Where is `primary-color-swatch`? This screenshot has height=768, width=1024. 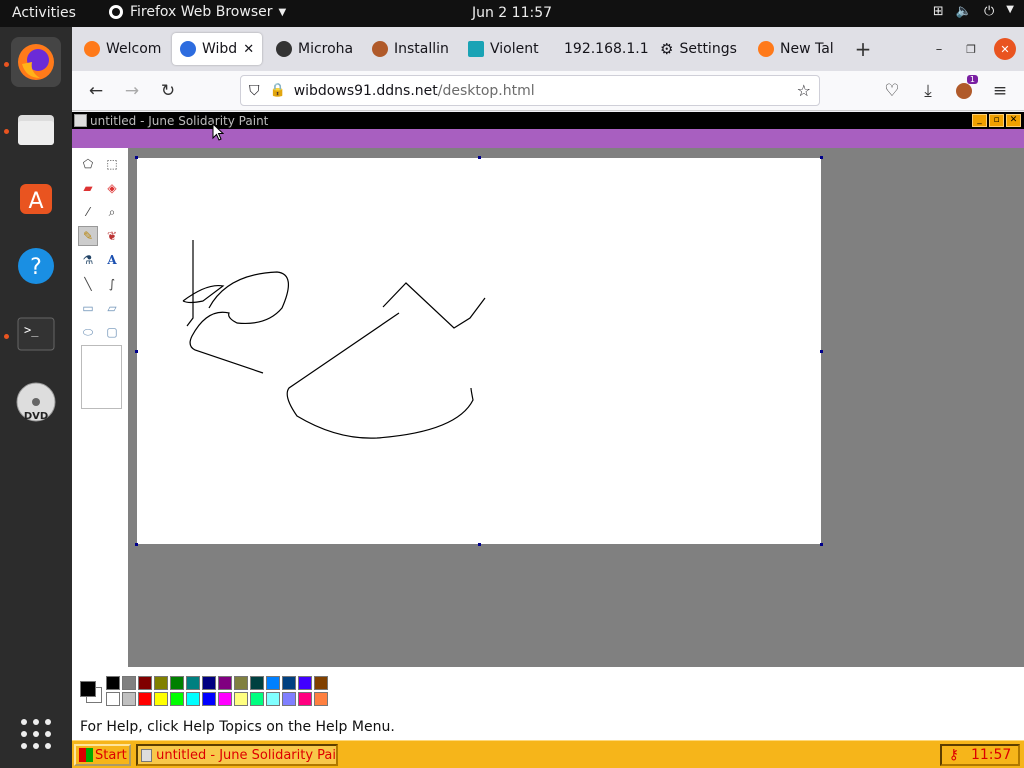
primary-color-swatch is located at coordinates (88, 689).